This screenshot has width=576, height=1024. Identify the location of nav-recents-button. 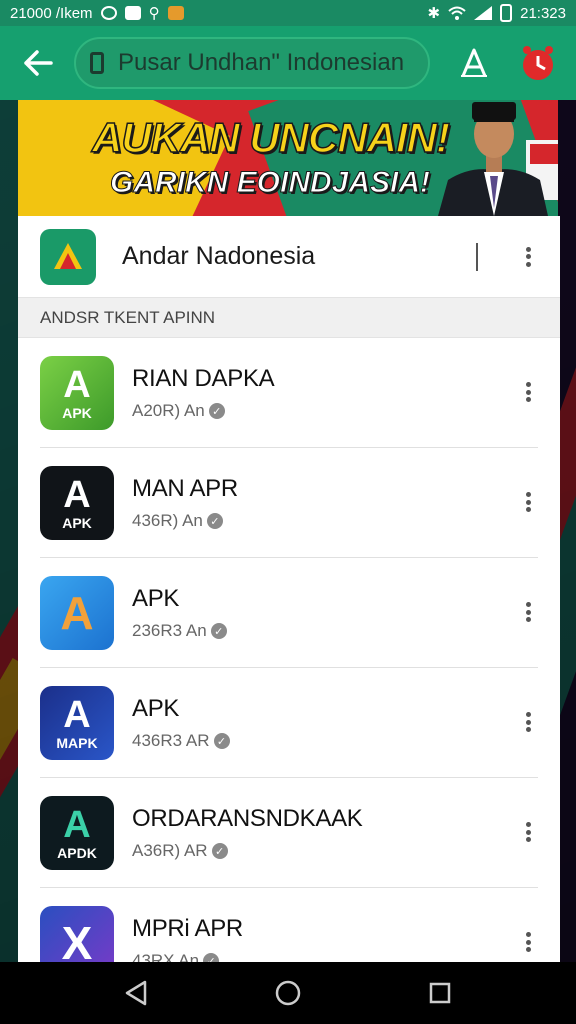
(440, 993).